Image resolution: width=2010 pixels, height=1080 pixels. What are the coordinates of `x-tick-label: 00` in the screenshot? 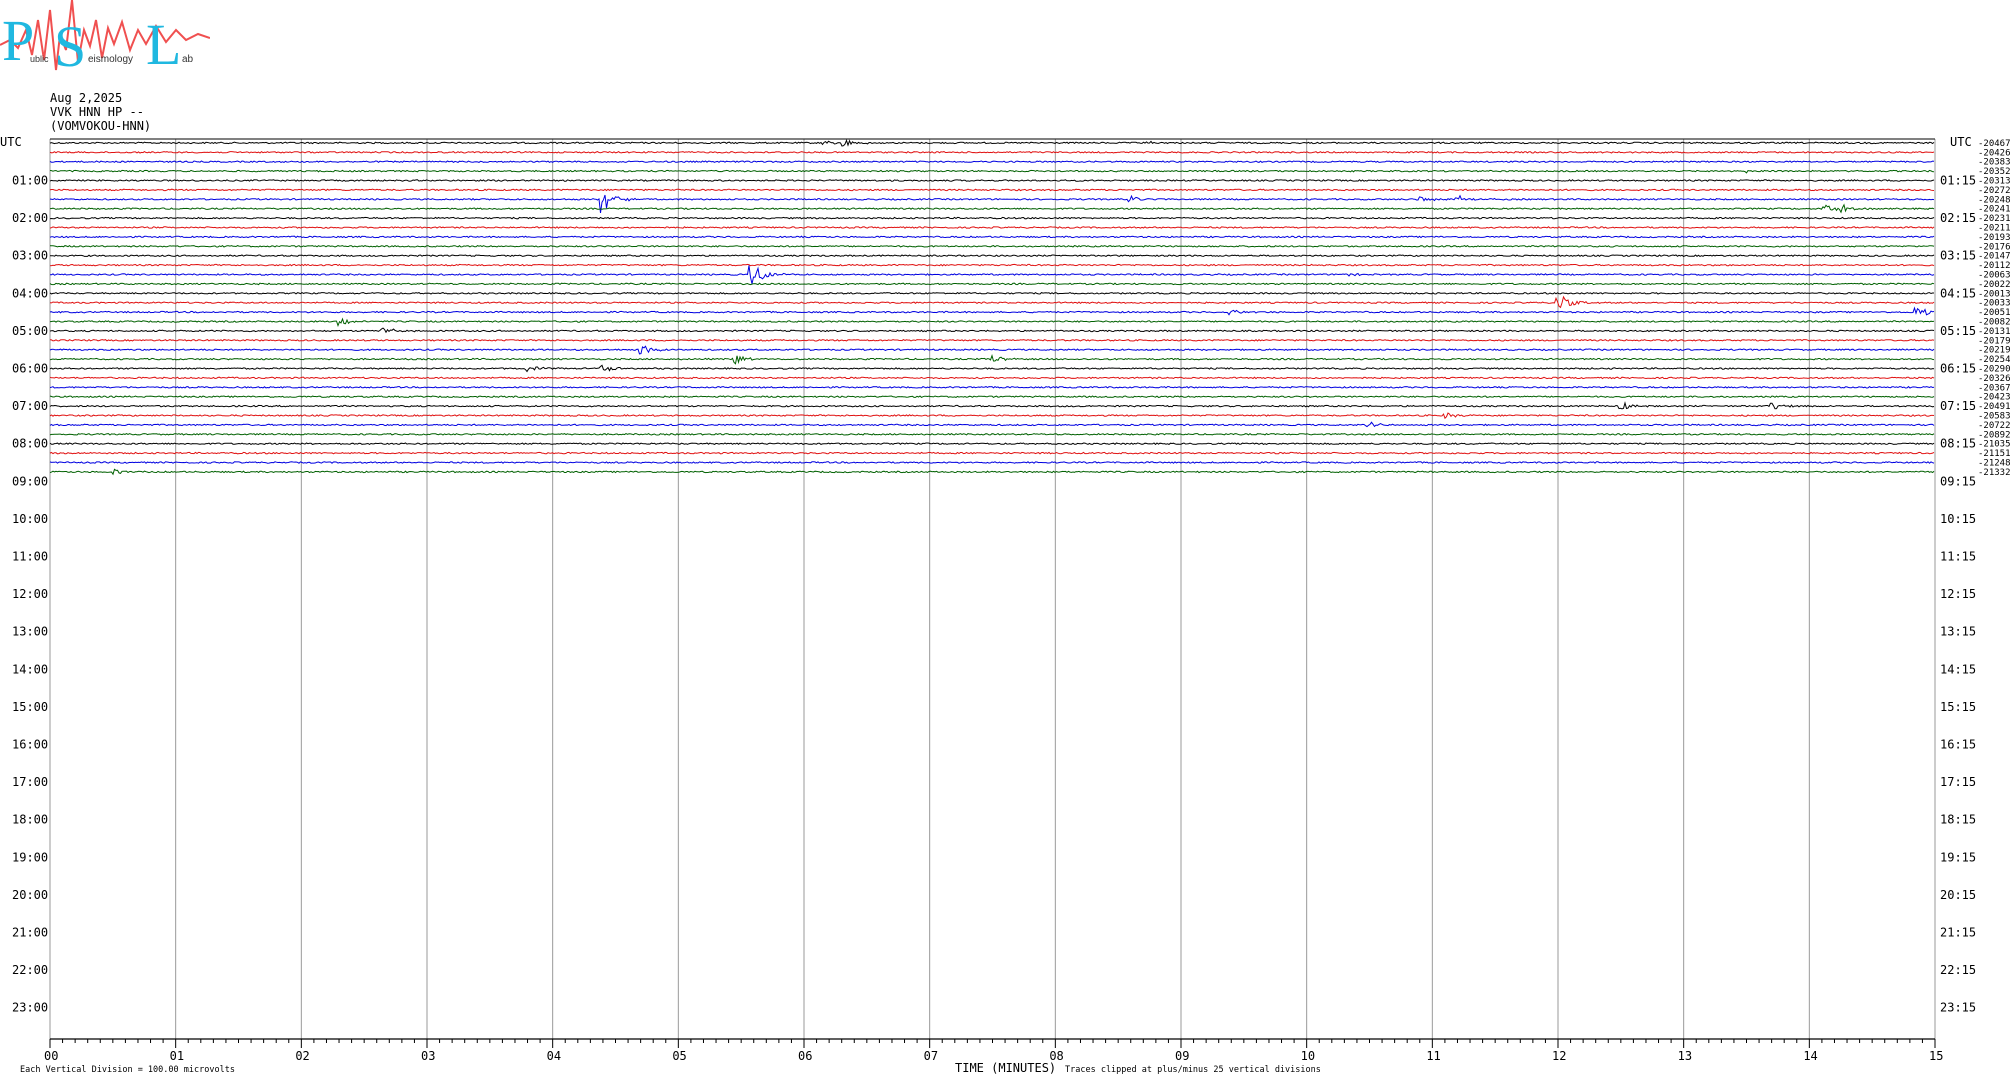 It's located at (51, 1056).